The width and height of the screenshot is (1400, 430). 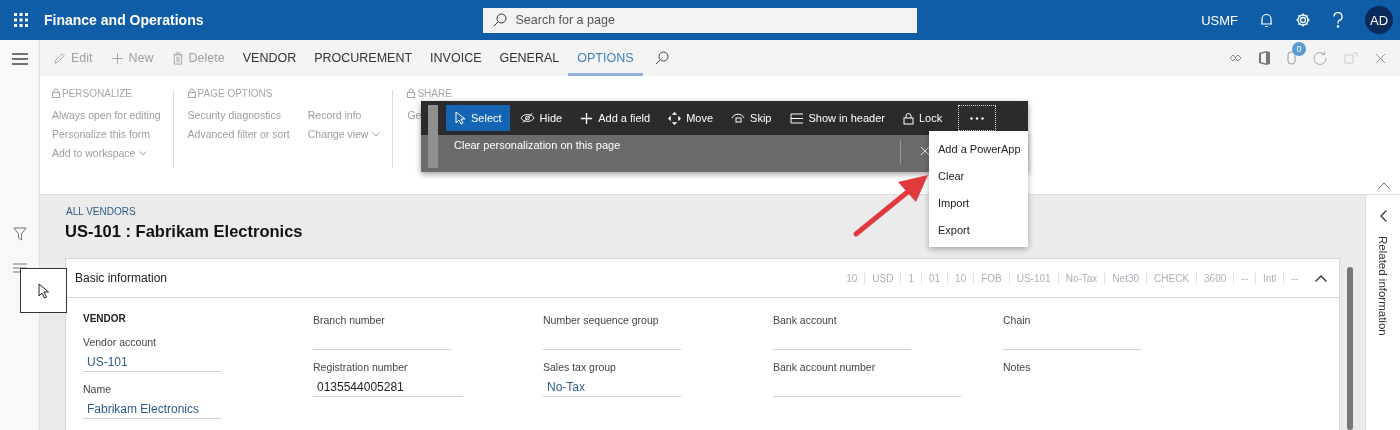 I want to click on summary-value: Intl, so click(x=1269, y=278).